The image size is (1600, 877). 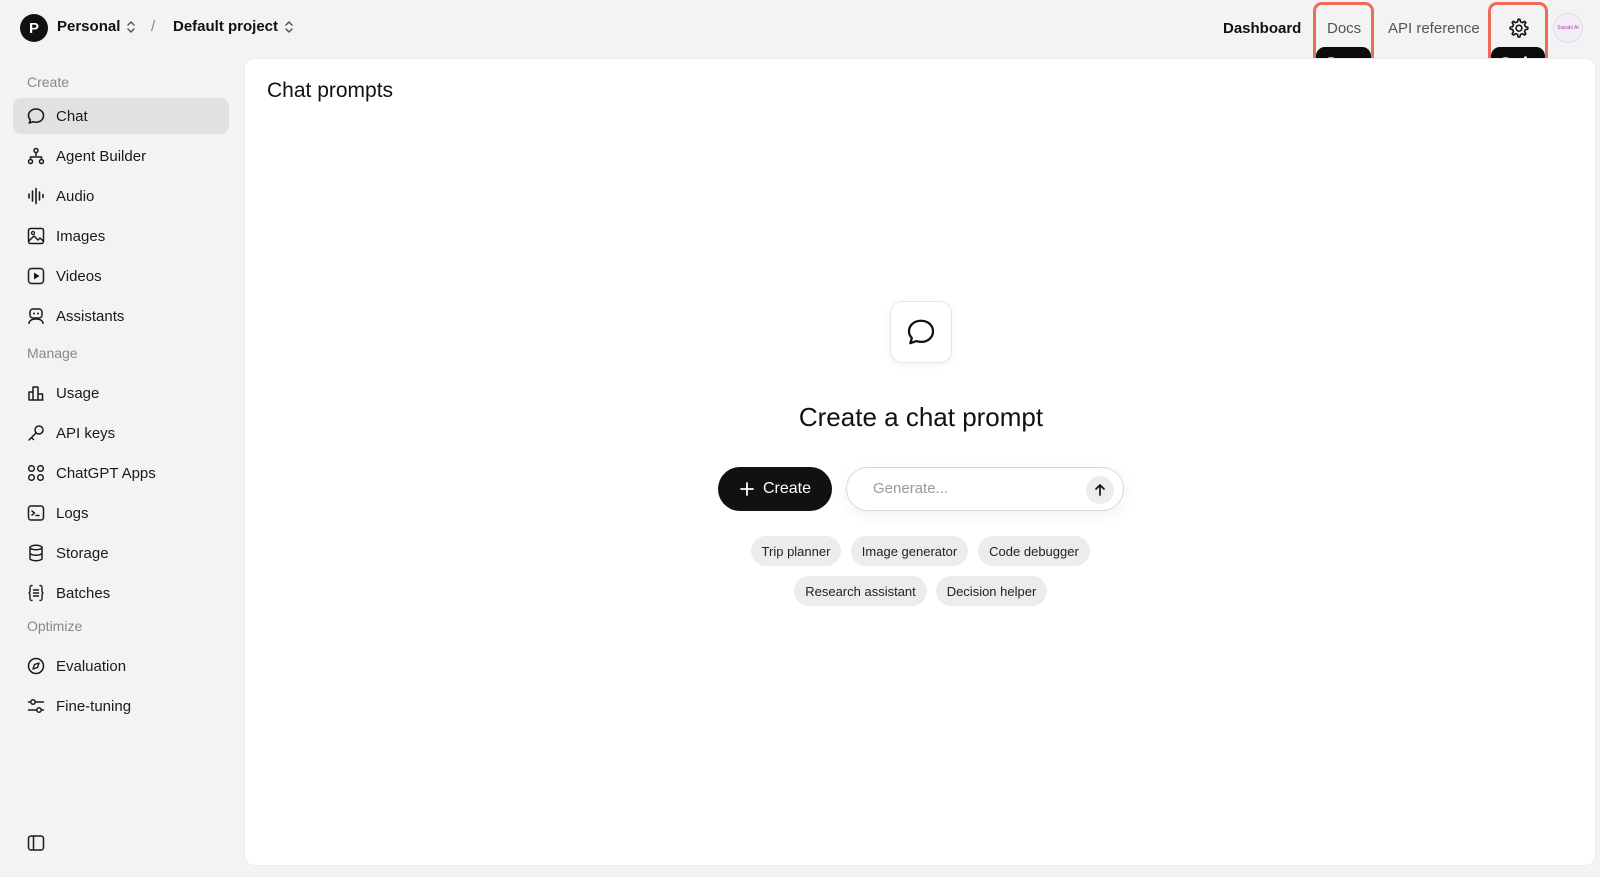 I want to click on play-icon, so click(x=36, y=276).